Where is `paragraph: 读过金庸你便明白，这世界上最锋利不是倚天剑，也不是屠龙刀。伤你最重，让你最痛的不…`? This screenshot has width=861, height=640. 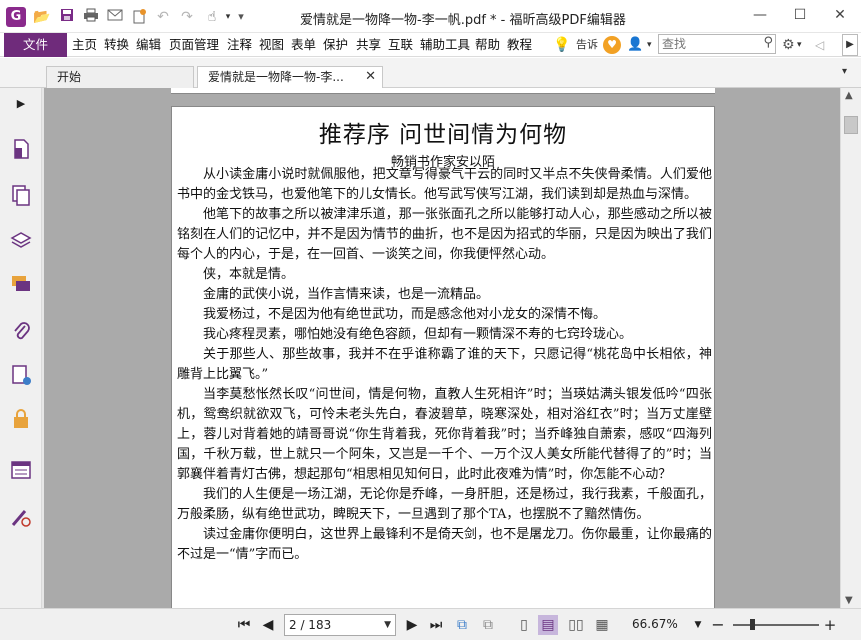
paragraph: 读过金庸你便明白，这世界上最锋利不是倚天剑，也不是屠龙刀。伤你最重，让你最痛的不… is located at coordinates (444, 544).